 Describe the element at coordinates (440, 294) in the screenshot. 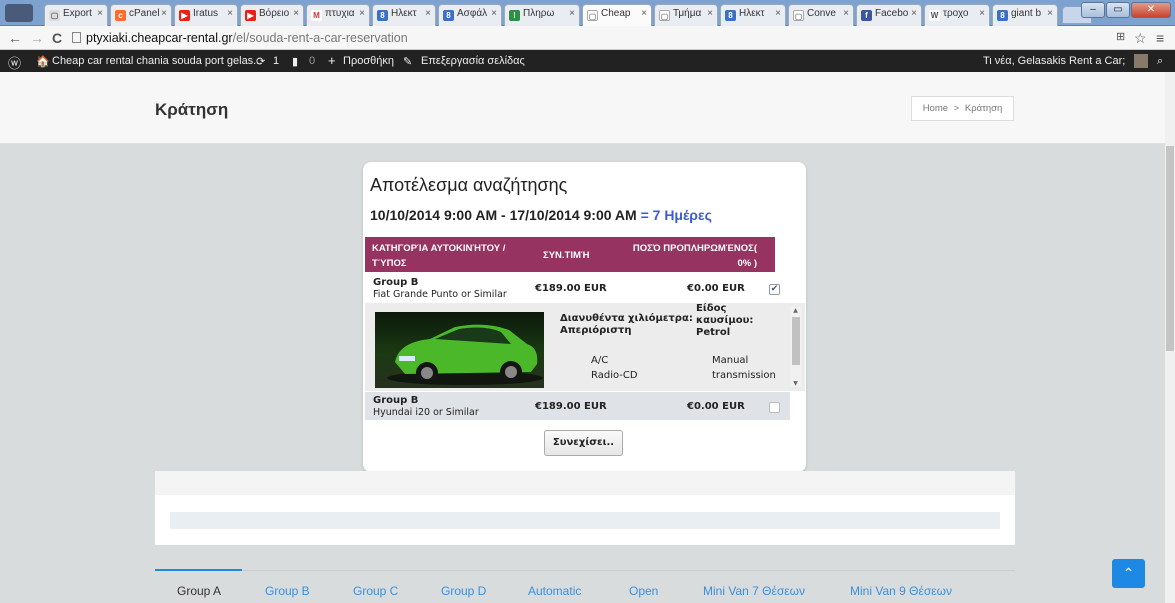

I see `car-model: Fiat Grande Punto or Similar` at that location.